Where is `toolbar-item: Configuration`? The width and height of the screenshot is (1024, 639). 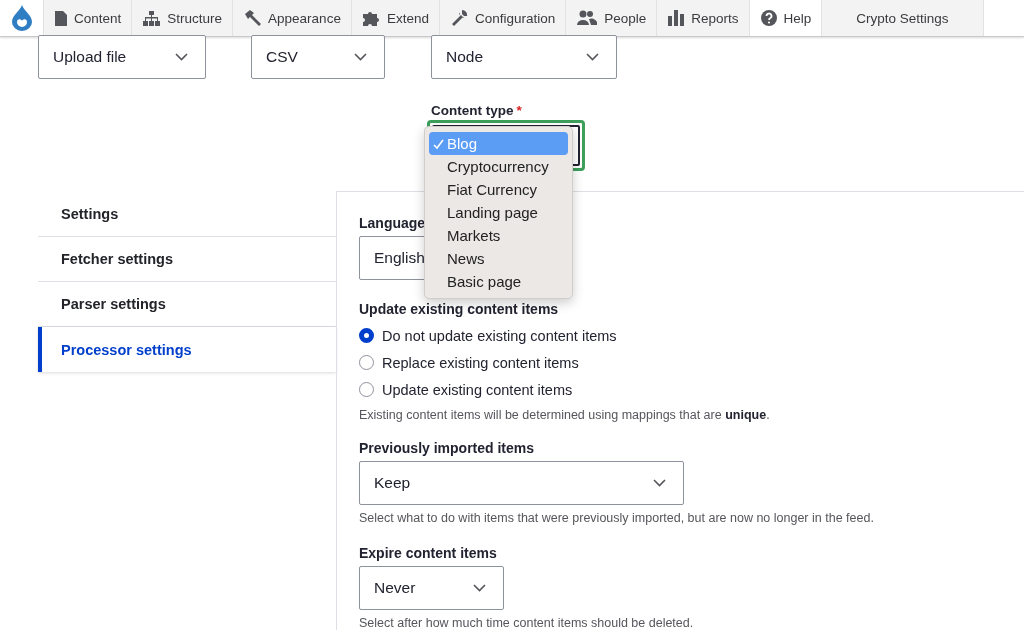 toolbar-item: Configuration is located at coordinates (502, 18).